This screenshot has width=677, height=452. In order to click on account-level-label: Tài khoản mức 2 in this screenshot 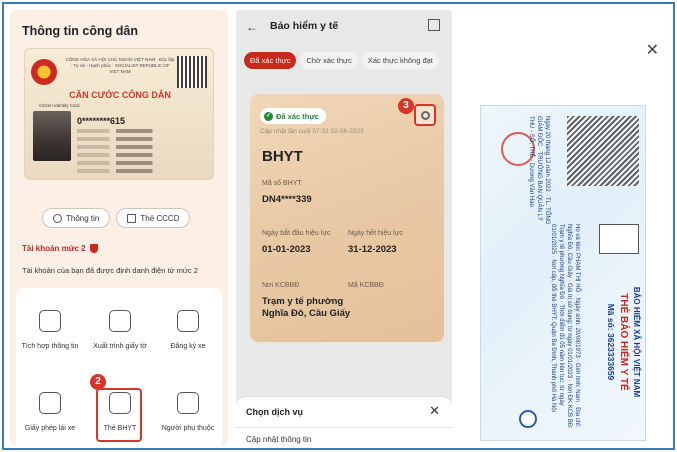, I will do `click(54, 248)`.